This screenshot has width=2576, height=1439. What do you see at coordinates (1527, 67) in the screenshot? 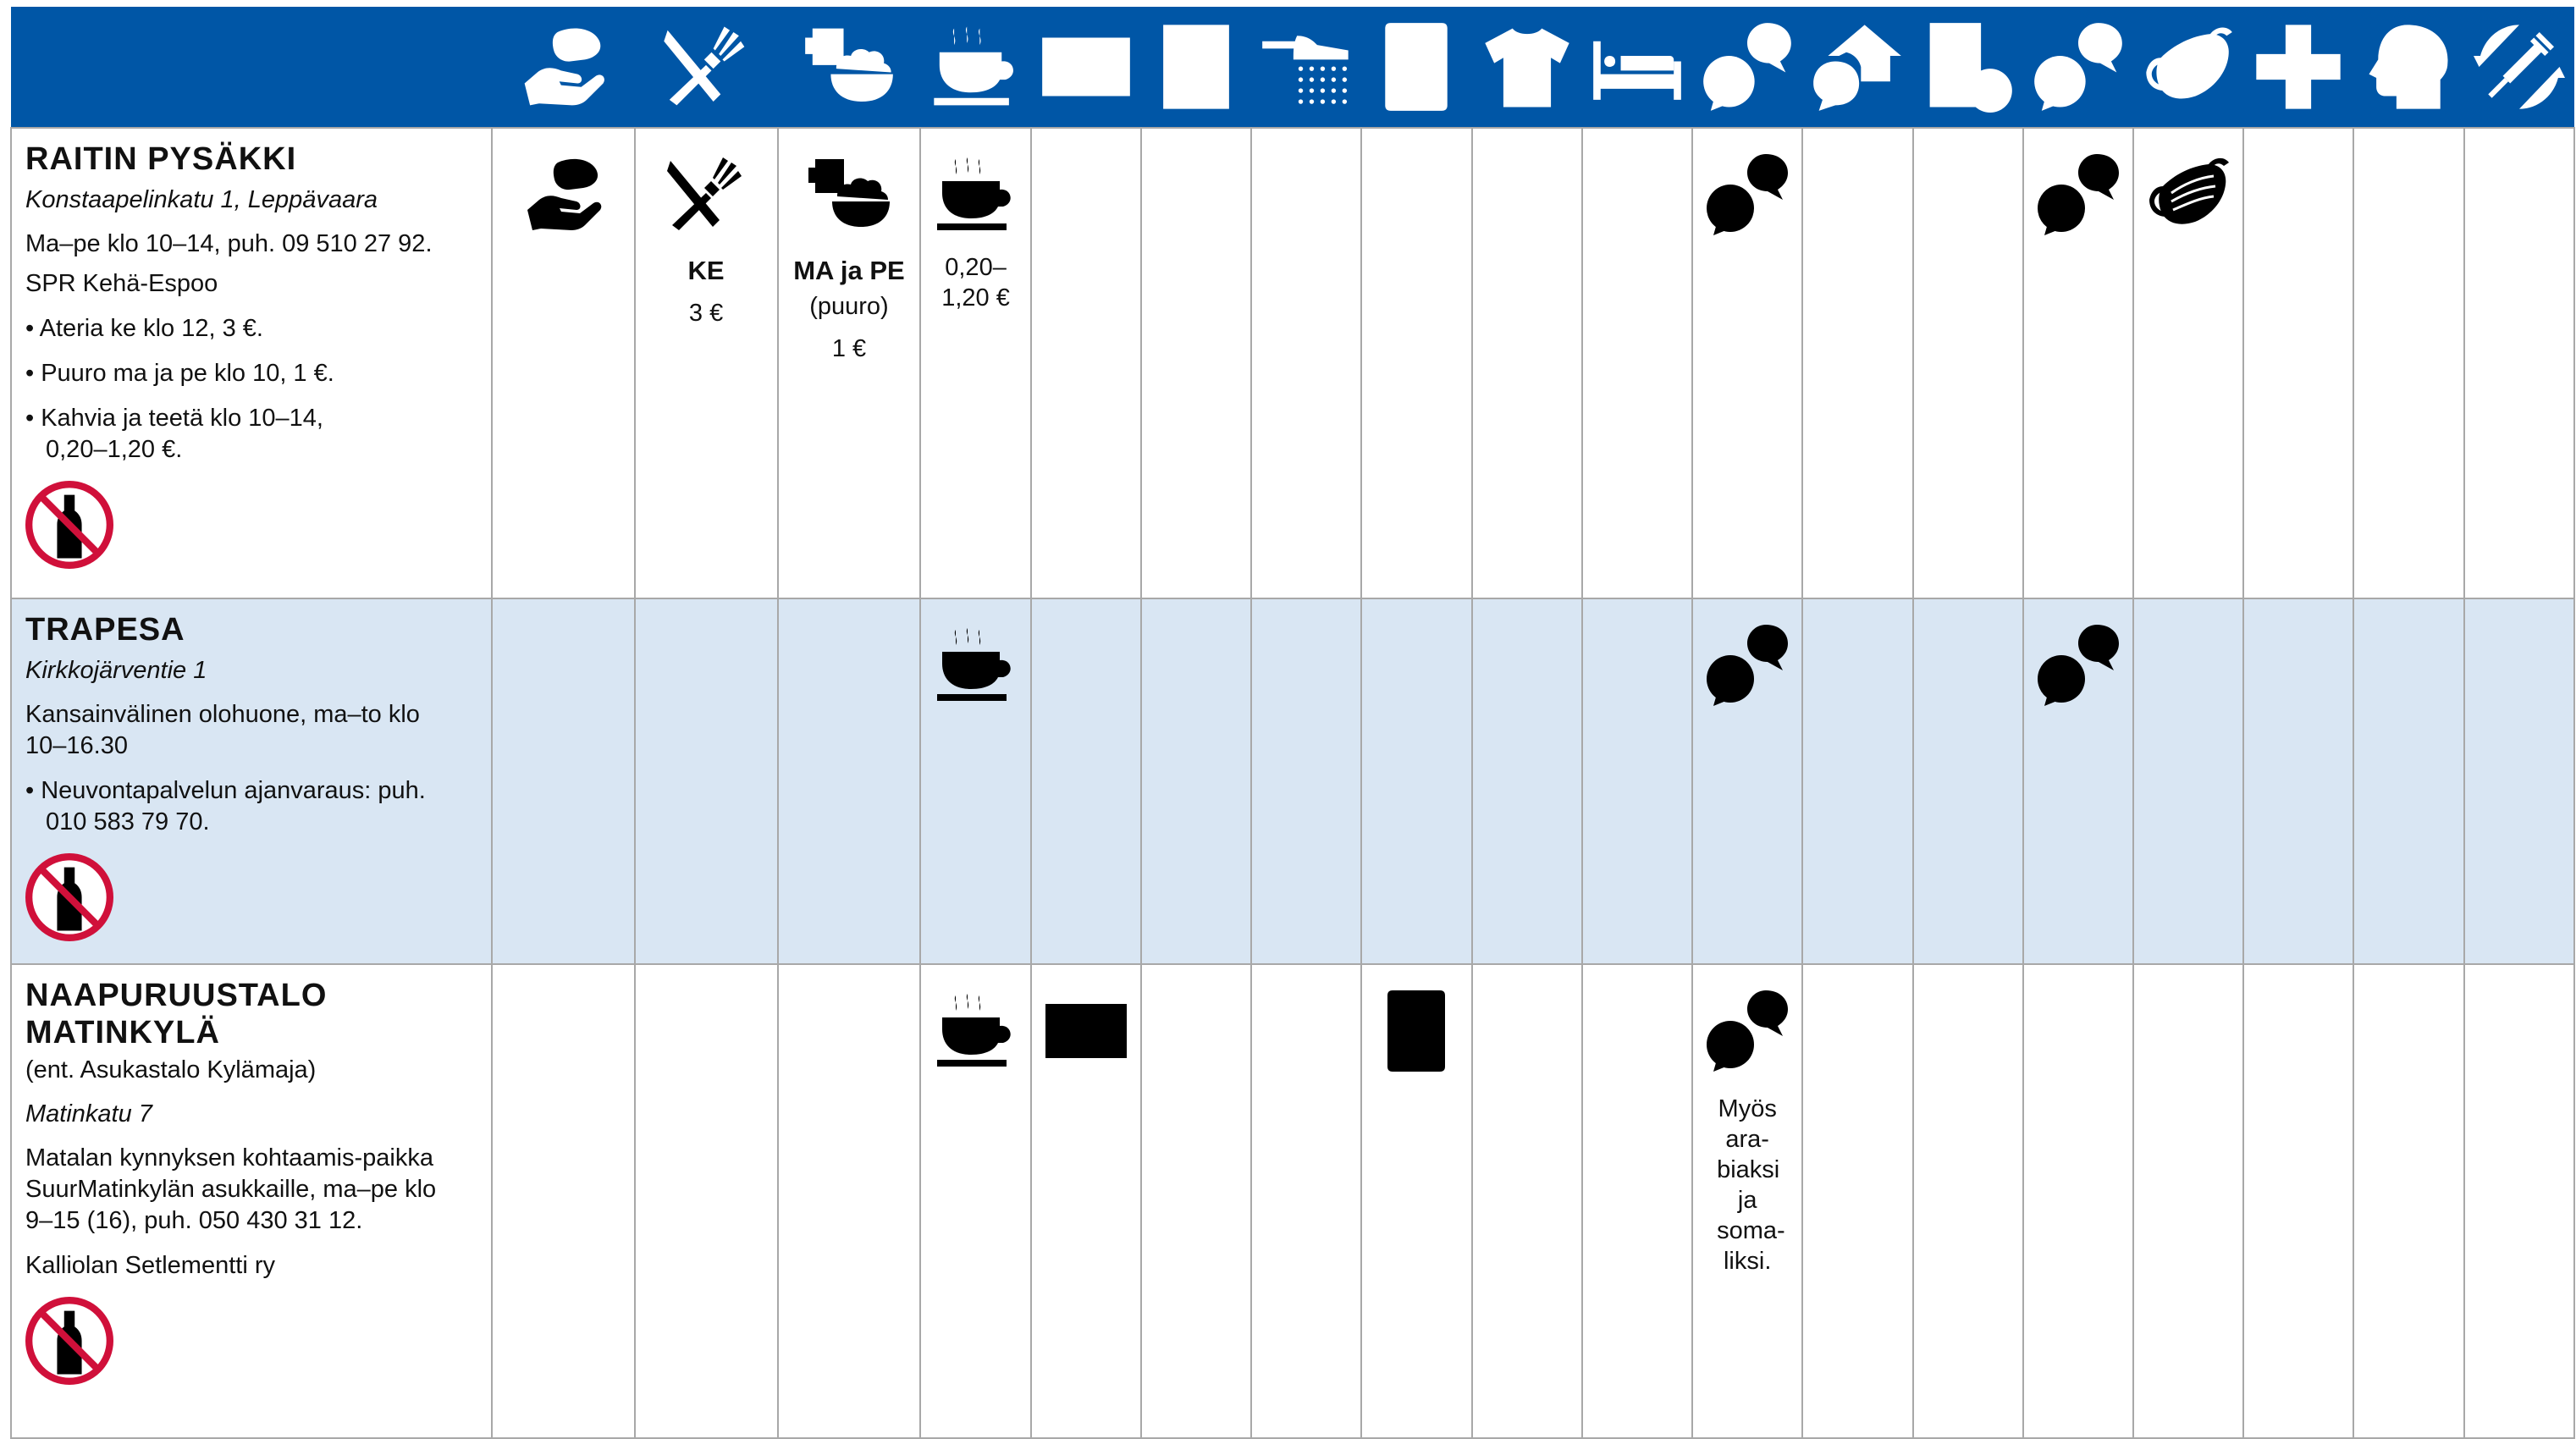
I see `tshirt-icon` at bounding box center [1527, 67].